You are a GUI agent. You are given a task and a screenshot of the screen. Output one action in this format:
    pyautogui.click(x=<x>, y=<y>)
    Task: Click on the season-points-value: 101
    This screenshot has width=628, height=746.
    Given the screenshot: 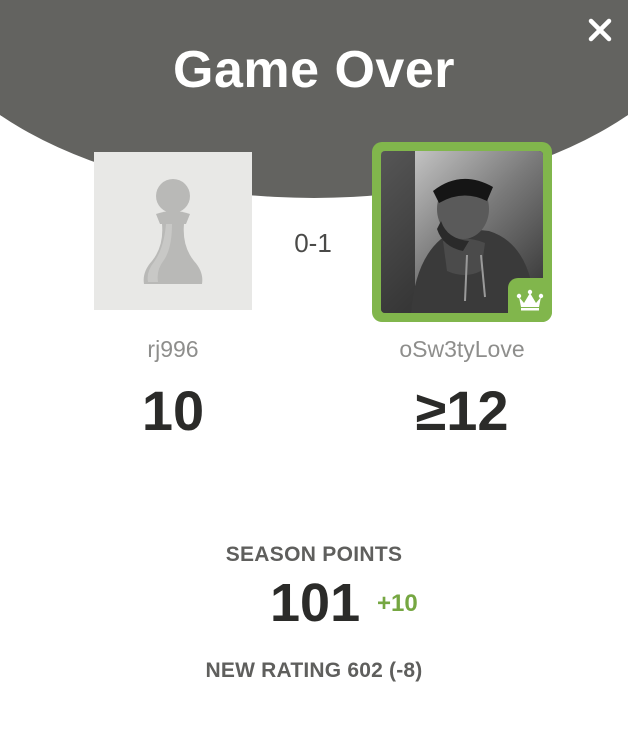 What is the action you would take?
    pyautogui.click(x=315, y=603)
    